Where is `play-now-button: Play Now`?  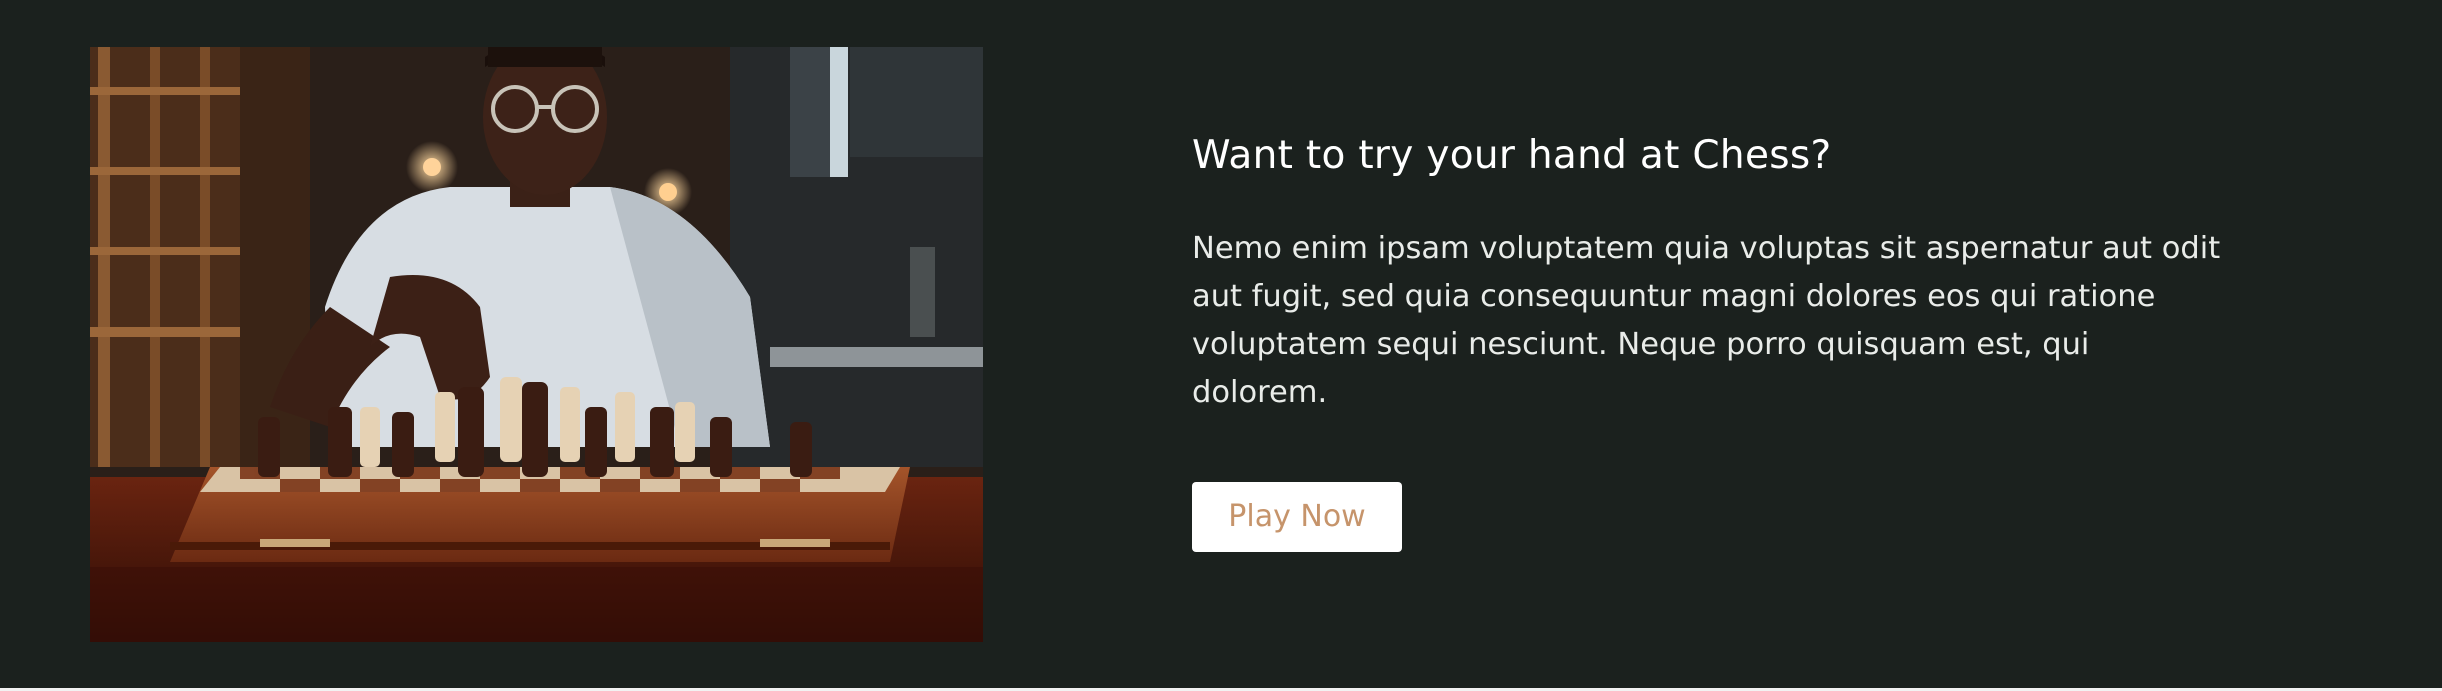 play-now-button: Play Now is located at coordinates (1297, 517).